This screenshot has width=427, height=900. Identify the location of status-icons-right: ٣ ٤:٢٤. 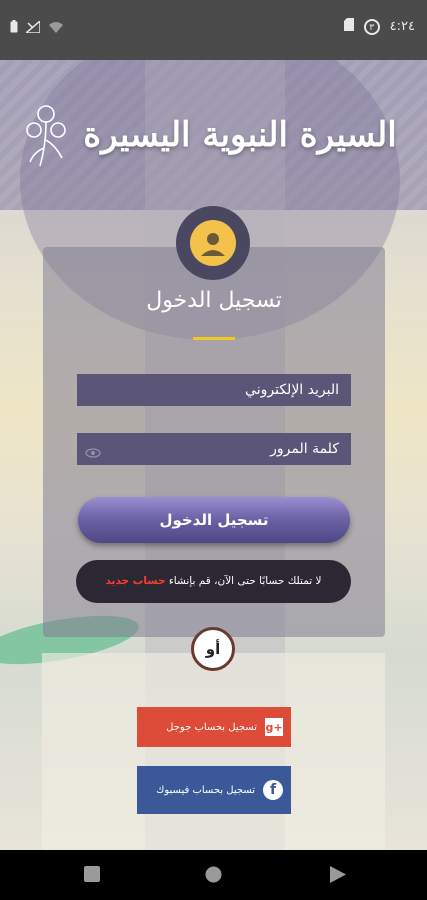
(379, 26).